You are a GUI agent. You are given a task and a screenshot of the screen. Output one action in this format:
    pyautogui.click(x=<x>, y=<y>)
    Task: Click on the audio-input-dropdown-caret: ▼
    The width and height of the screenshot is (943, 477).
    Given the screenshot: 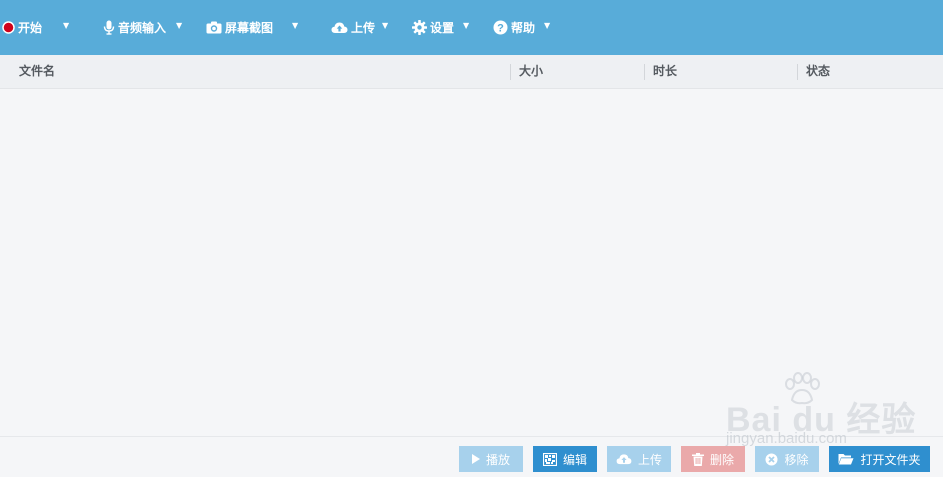 What is the action you would take?
    pyautogui.click(x=179, y=25)
    